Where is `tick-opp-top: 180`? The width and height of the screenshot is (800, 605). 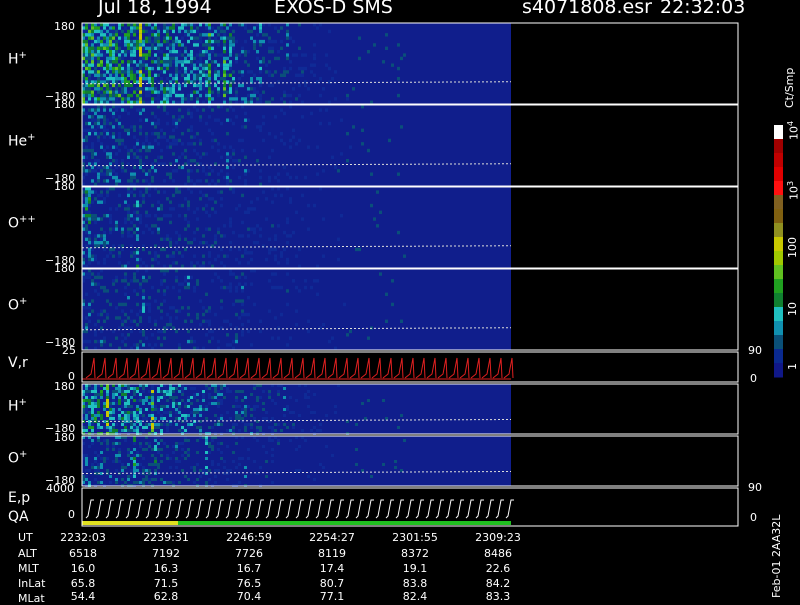 tick-opp-top: 180 is located at coordinates (64, 186).